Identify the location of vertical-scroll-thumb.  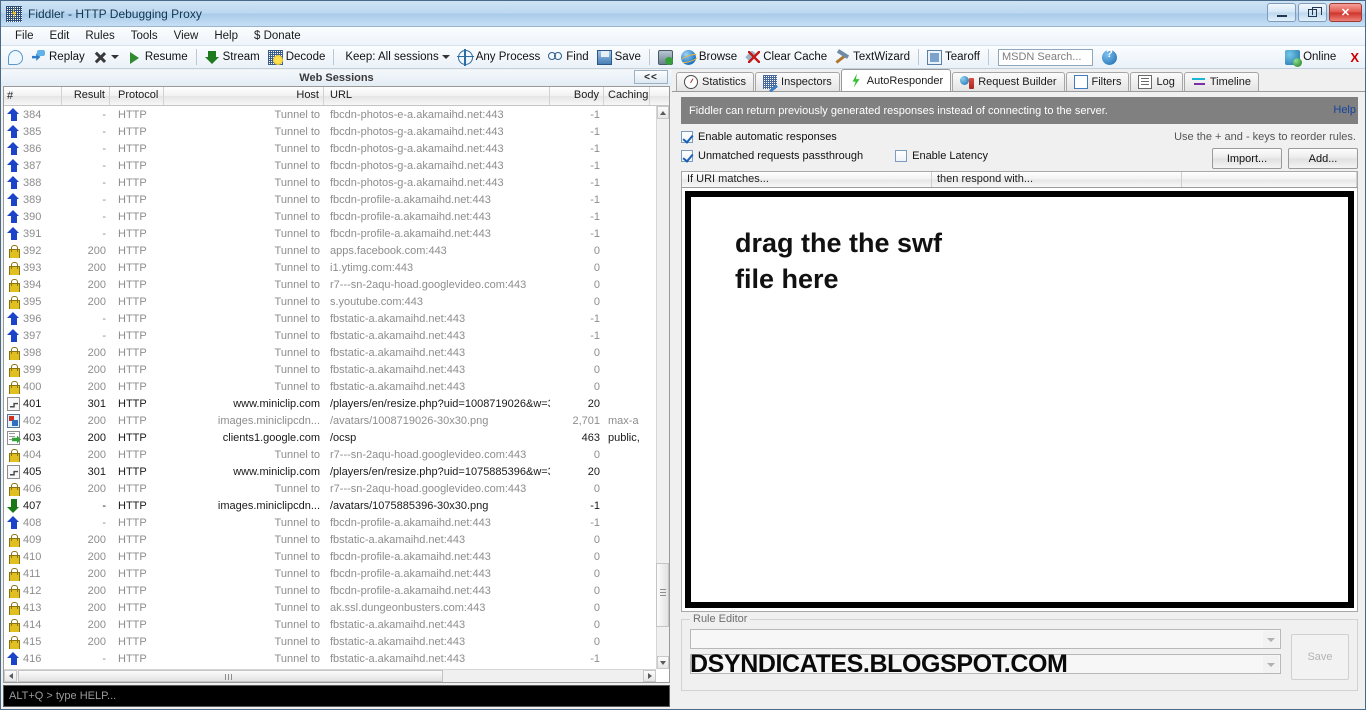
(662, 595).